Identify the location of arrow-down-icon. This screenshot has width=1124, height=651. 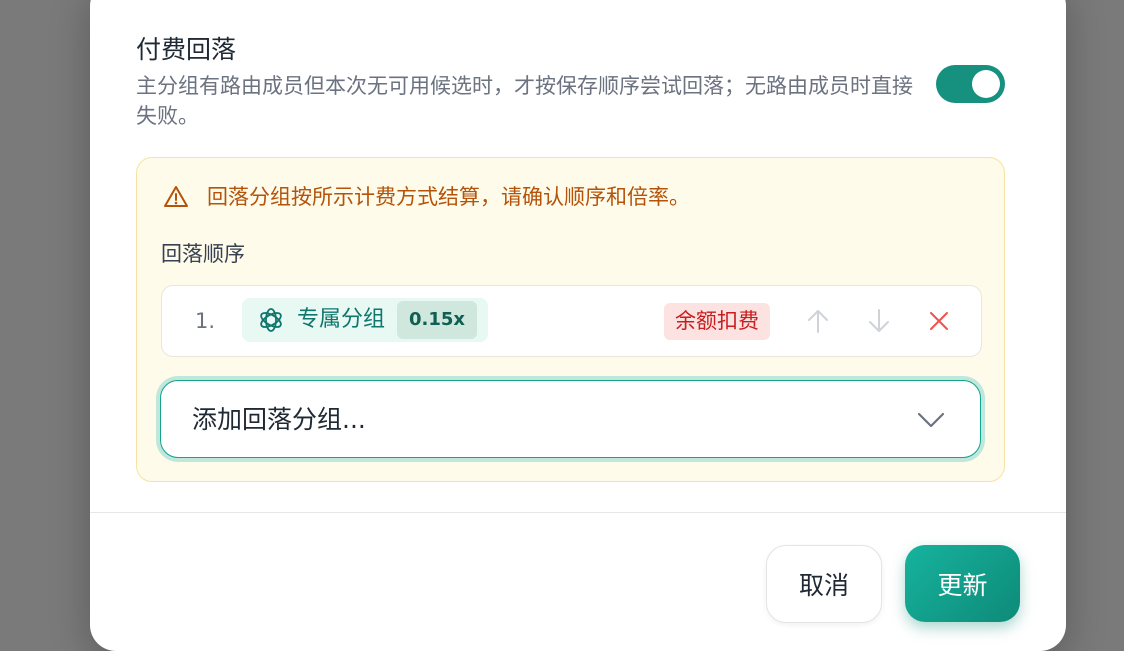
(879, 320).